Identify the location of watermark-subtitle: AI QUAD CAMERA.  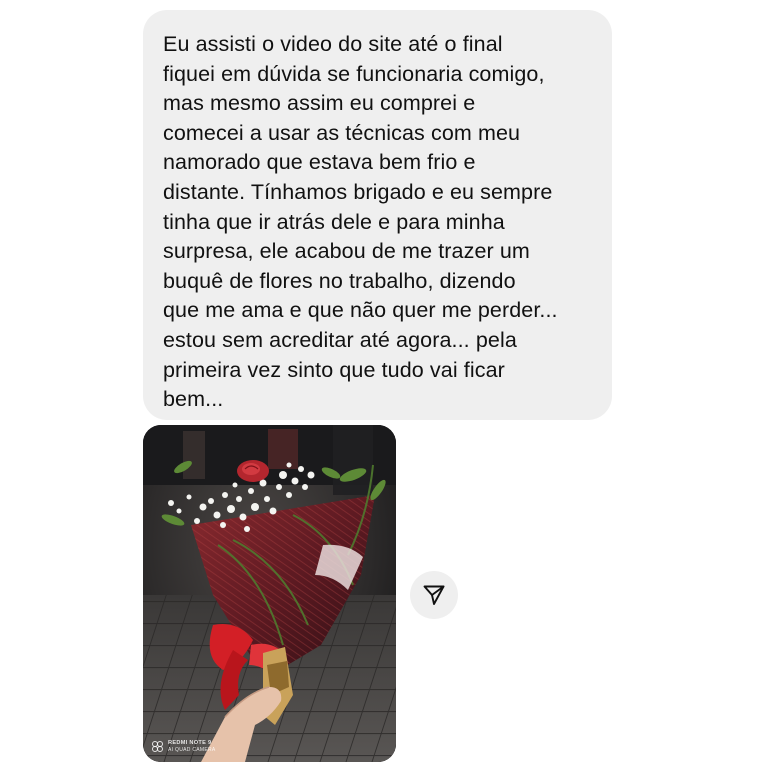
(192, 750).